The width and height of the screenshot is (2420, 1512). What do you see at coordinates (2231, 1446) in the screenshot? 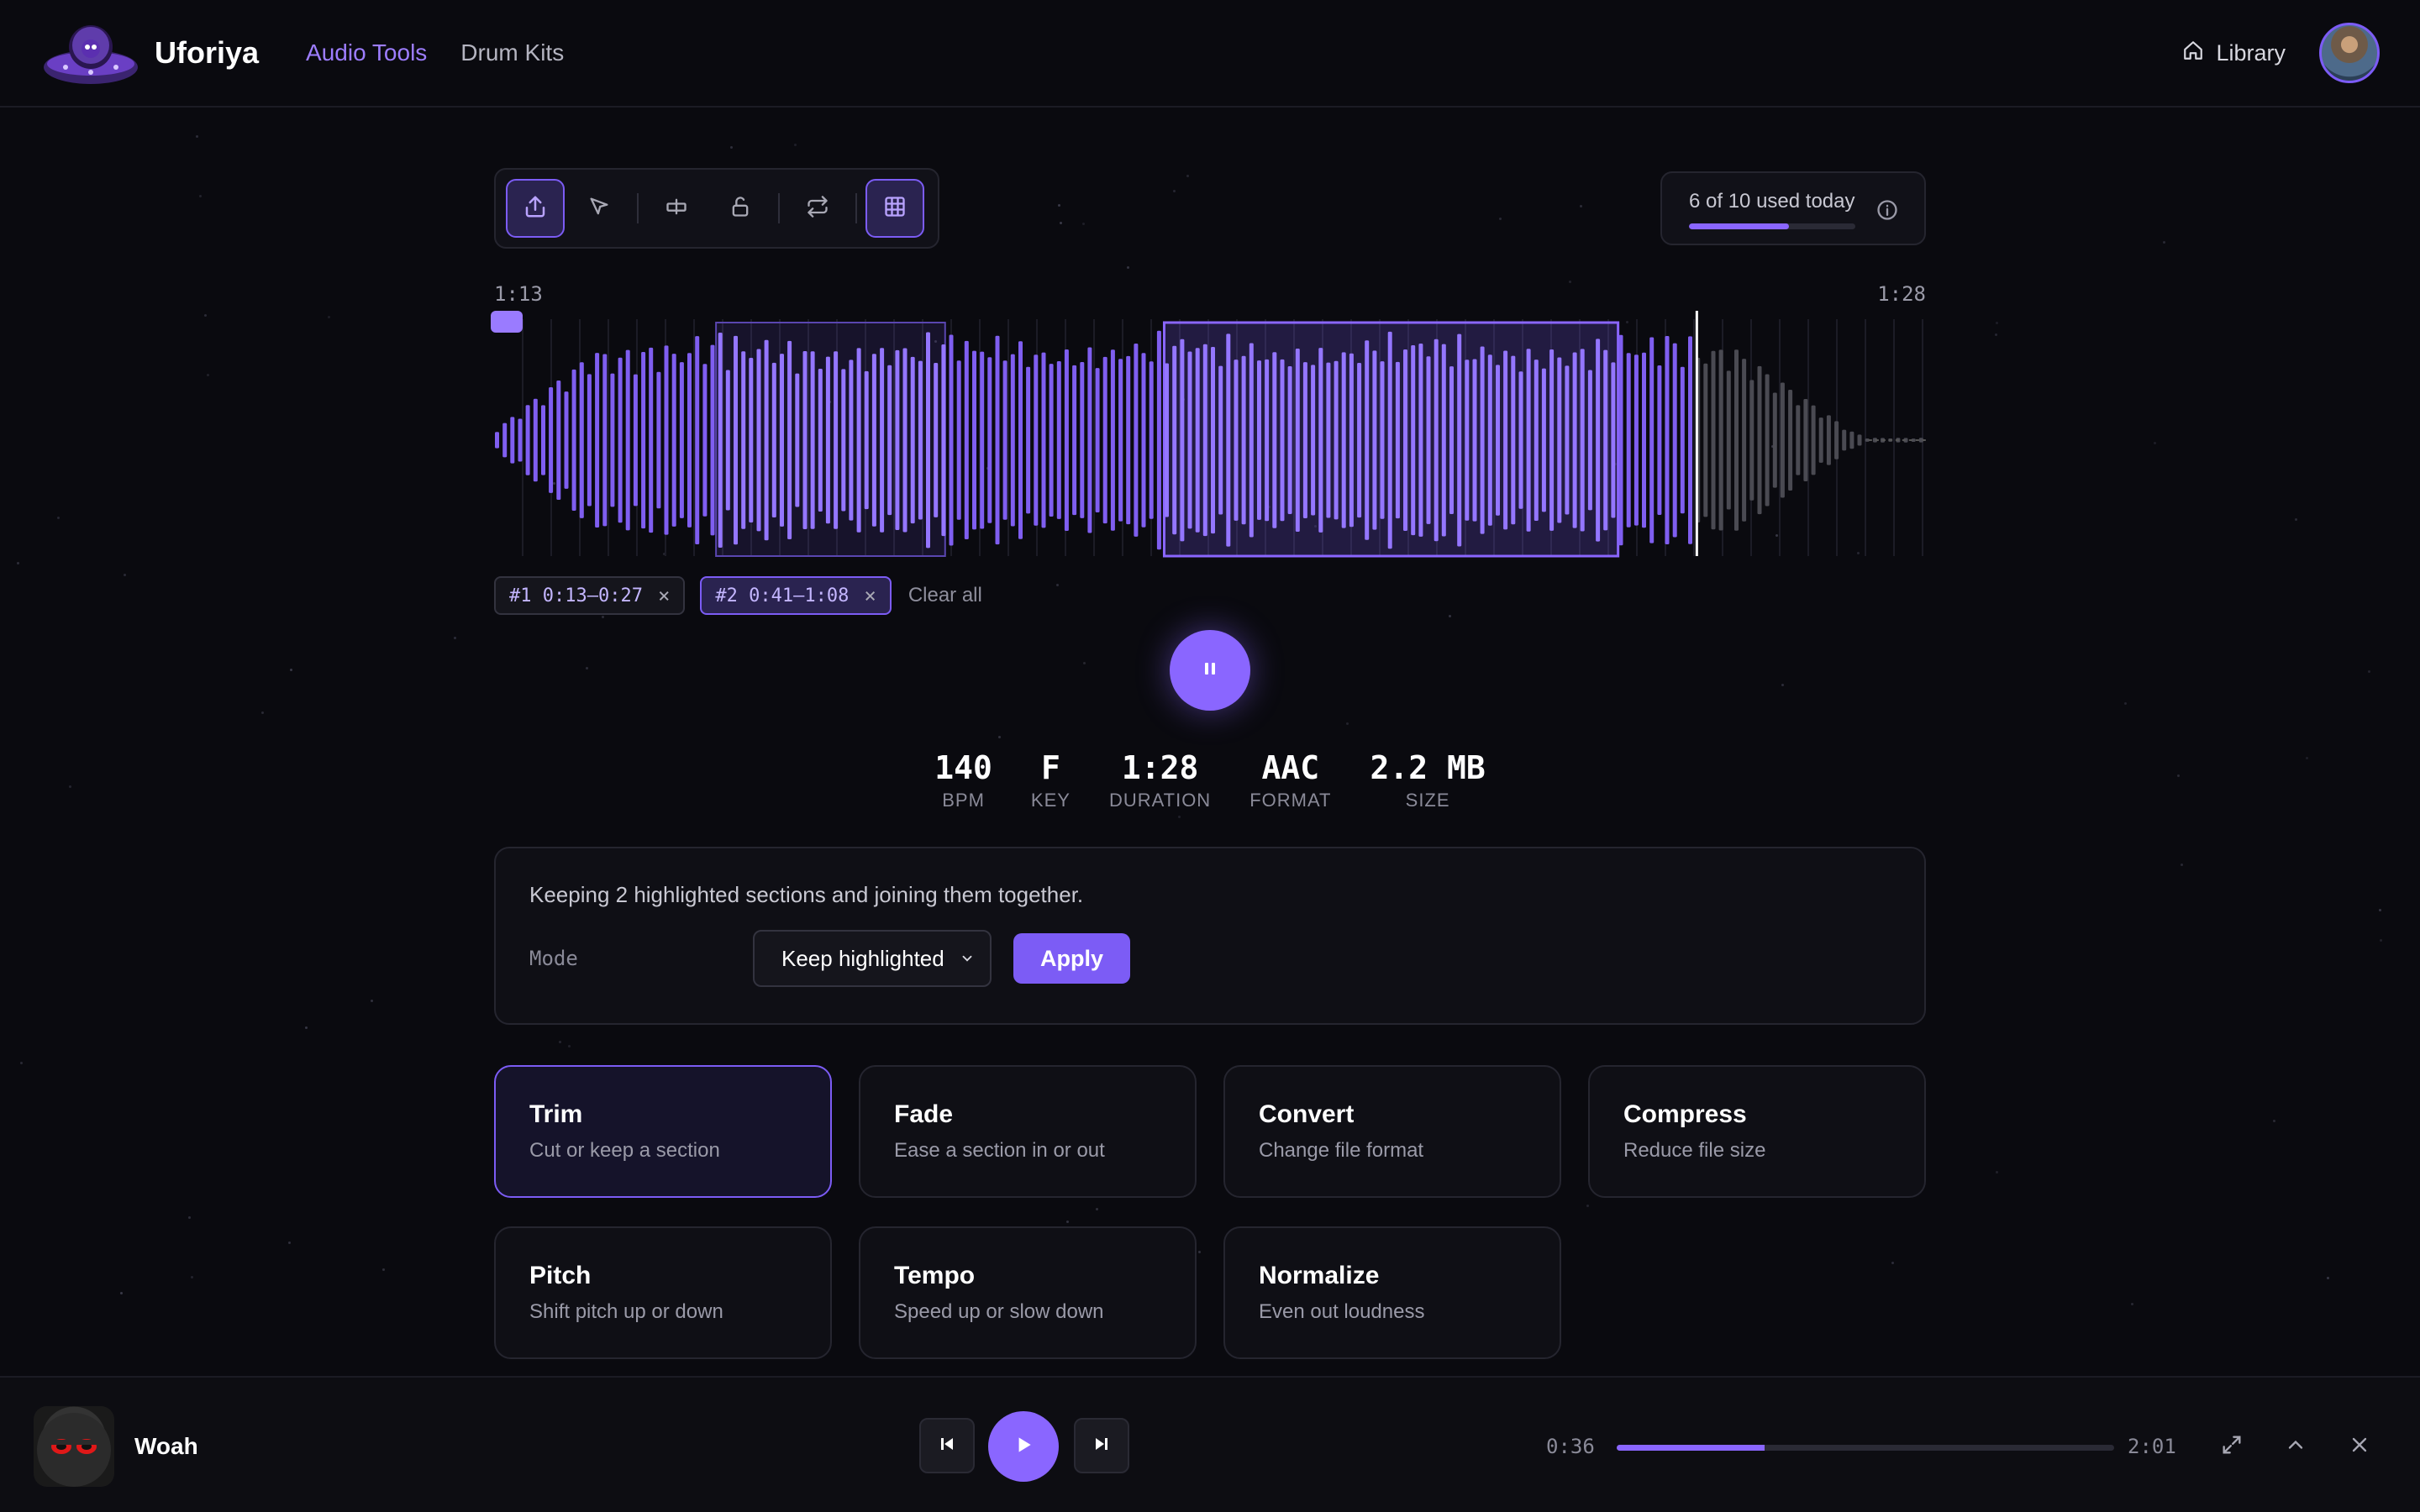
I see `expand-button` at bounding box center [2231, 1446].